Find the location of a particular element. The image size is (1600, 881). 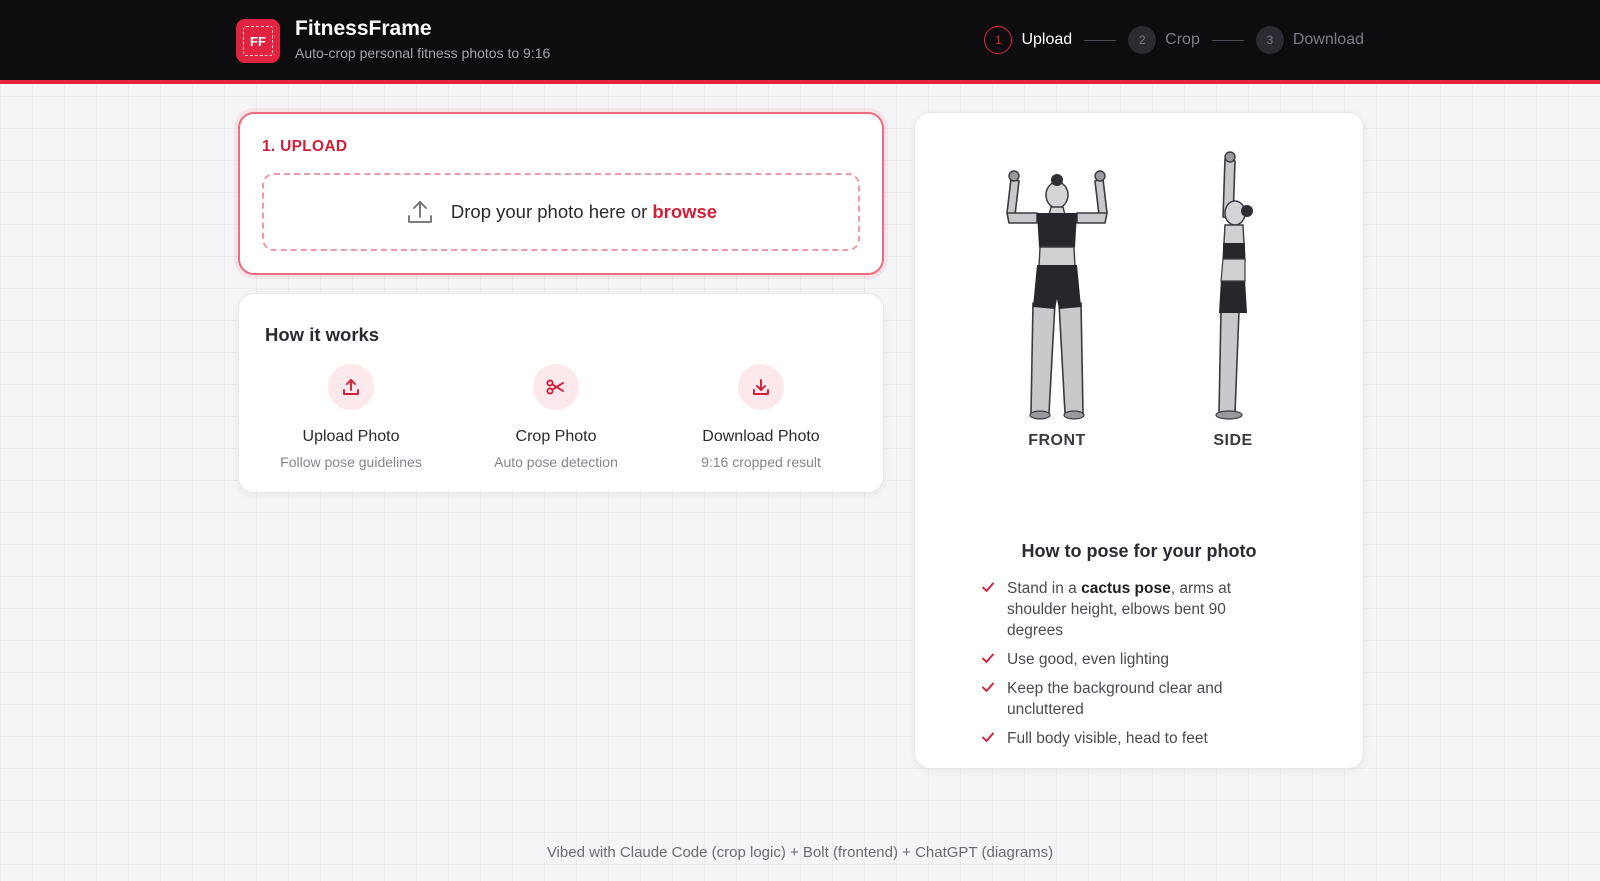

scissors-icon is located at coordinates (556, 387).